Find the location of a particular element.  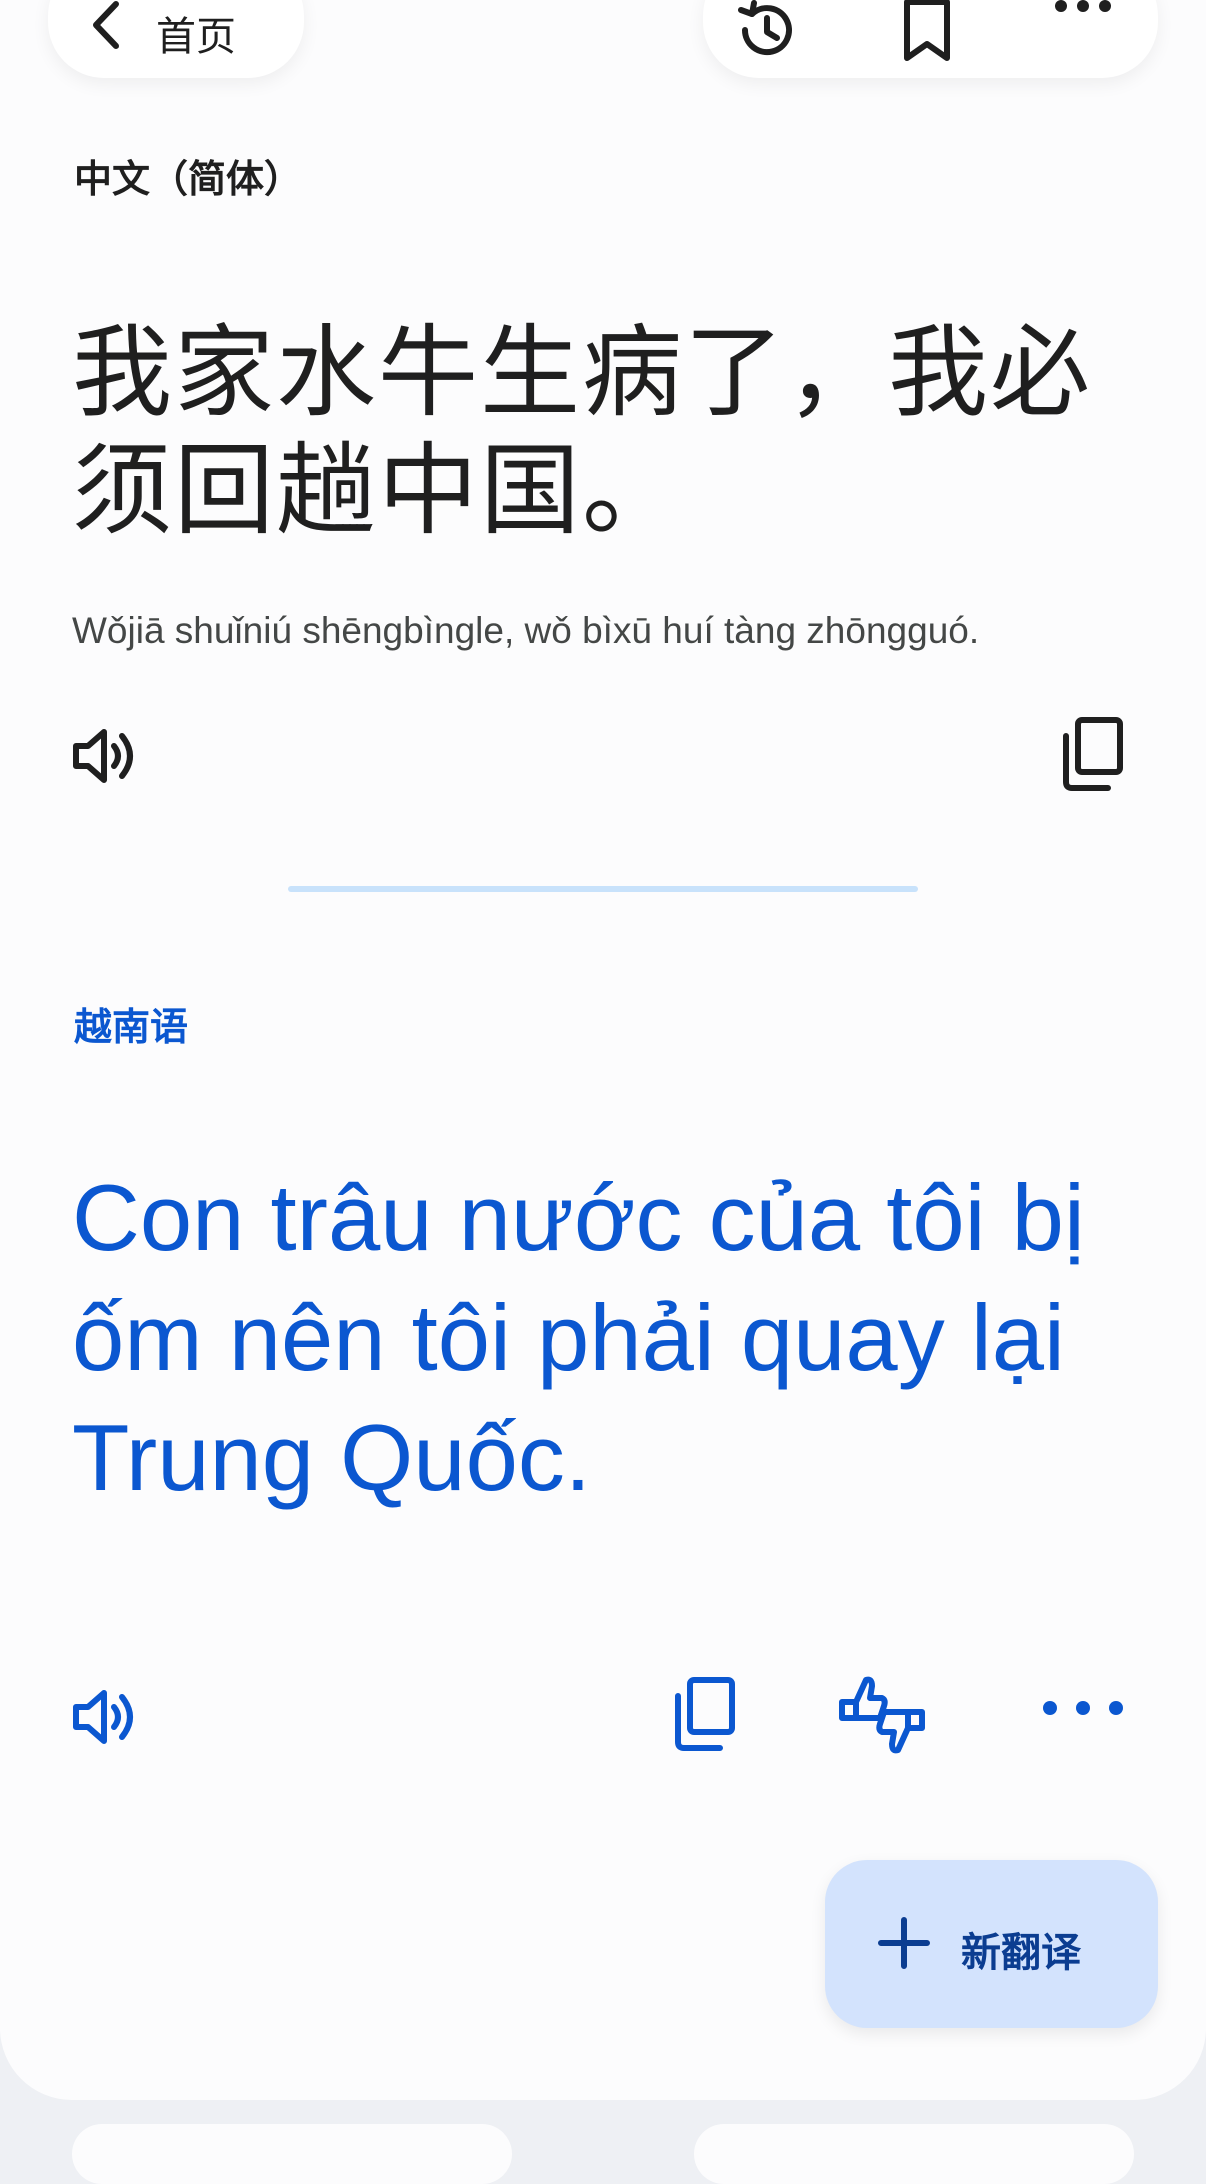

bookmark-icon is located at coordinates (927, 32).